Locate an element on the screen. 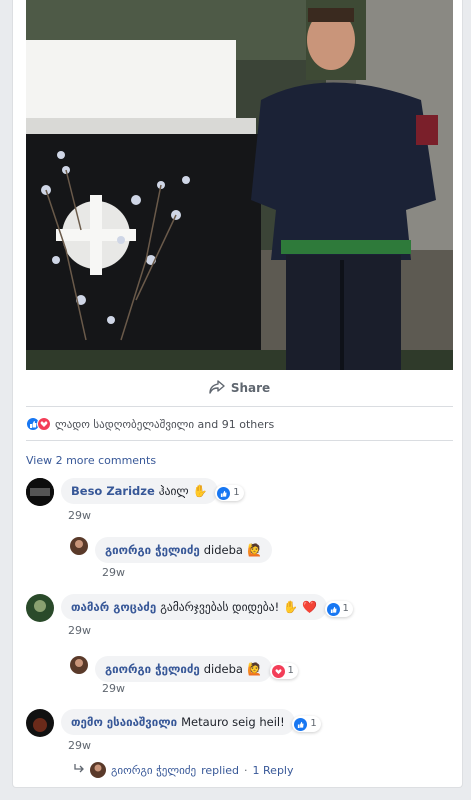 The height and width of the screenshot is (800, 471). reactions-summary: ლადო სადღობელაშვილი and 91 others is located at coordinates (150, 424).